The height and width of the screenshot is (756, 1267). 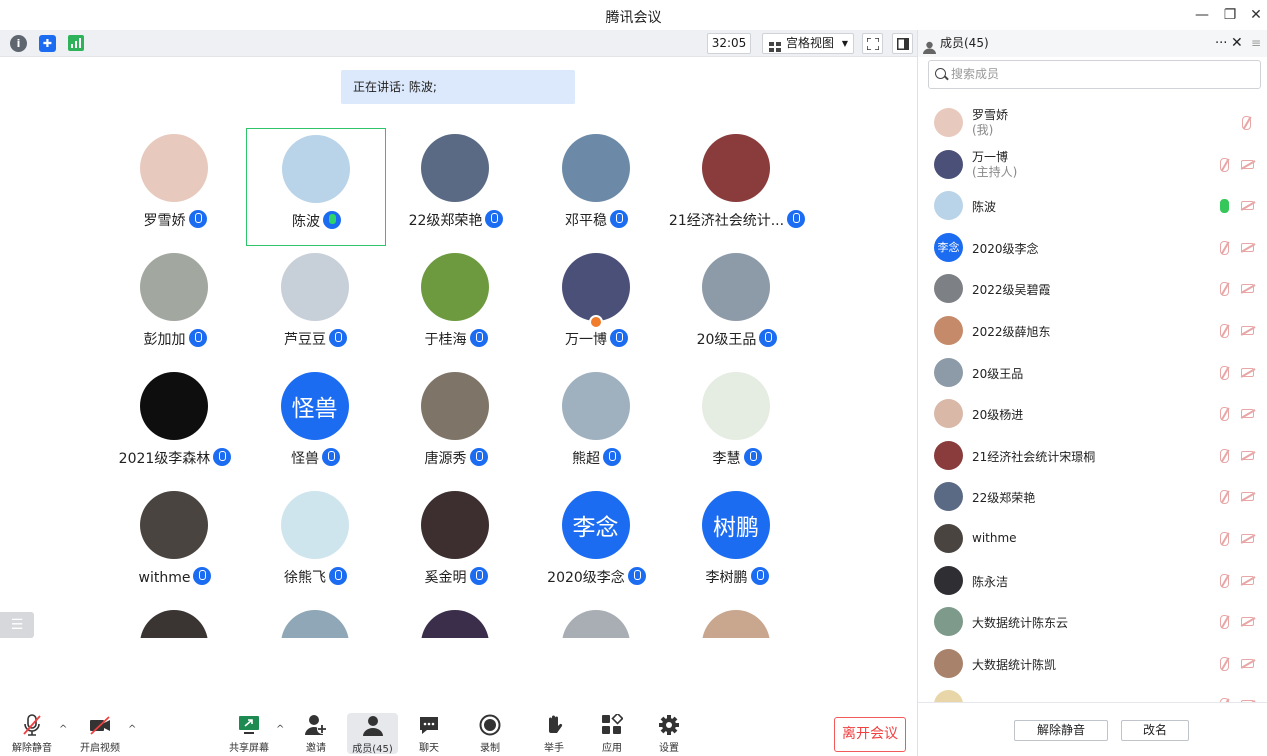 I want to click on info-icon: i, so click(x=18, y=43).